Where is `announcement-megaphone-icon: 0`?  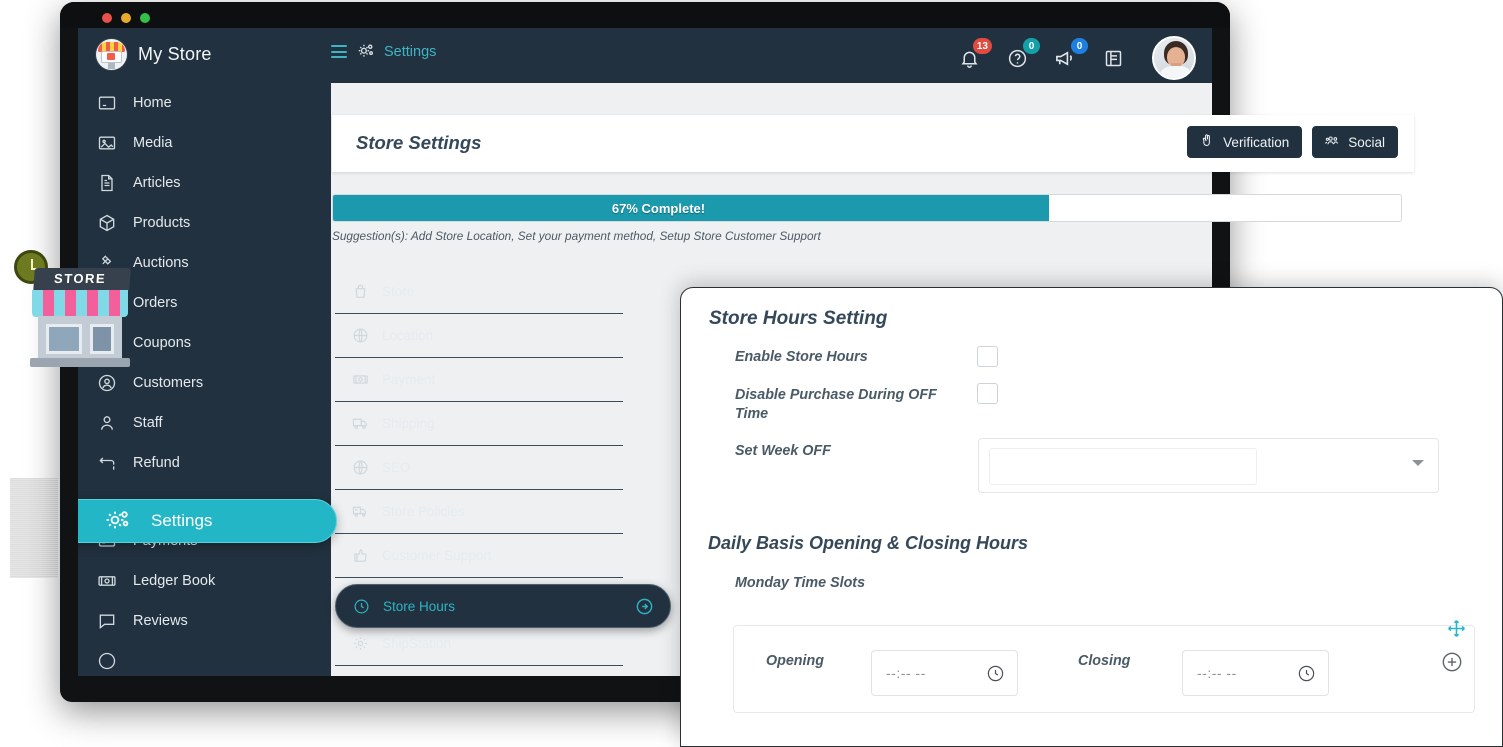 announcement-megaphone-icon: 0 is located at coordinates (1070, 54).